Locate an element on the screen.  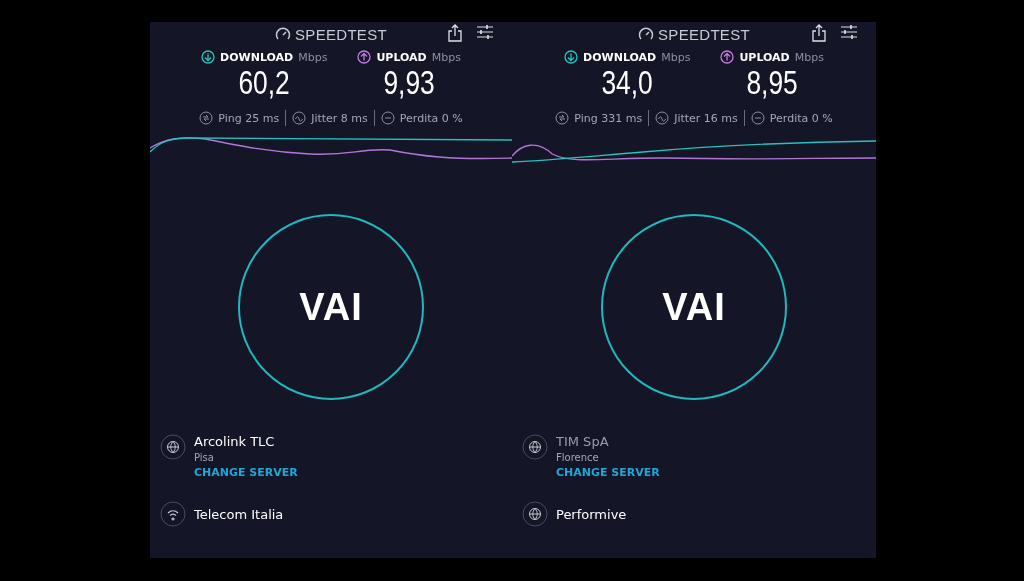
server-name: Arcolink TLC is located at coordinates (235, 441).